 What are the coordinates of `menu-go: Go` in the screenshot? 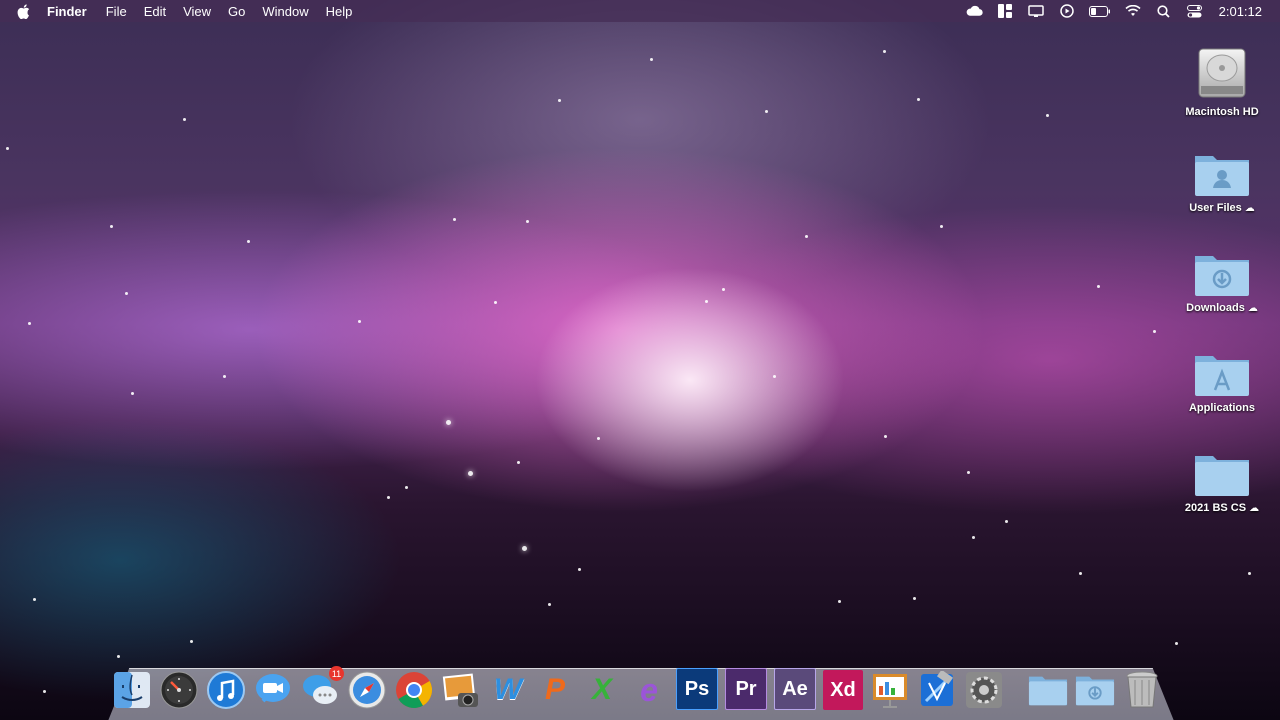 It's located at (236, 11).